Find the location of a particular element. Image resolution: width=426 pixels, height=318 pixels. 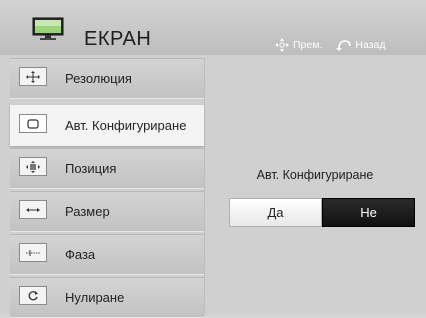

sidebar-item-reset: Нулиране is located at coordinates (107, 297).